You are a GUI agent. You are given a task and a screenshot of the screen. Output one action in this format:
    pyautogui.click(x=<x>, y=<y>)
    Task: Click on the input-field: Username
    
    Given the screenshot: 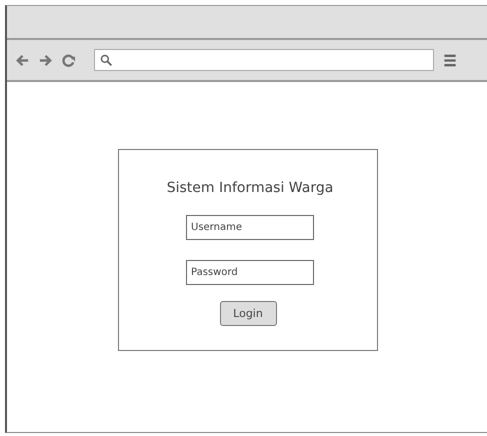 What is the action you would take?
    pyautogui.click(x=250, y=227)
    